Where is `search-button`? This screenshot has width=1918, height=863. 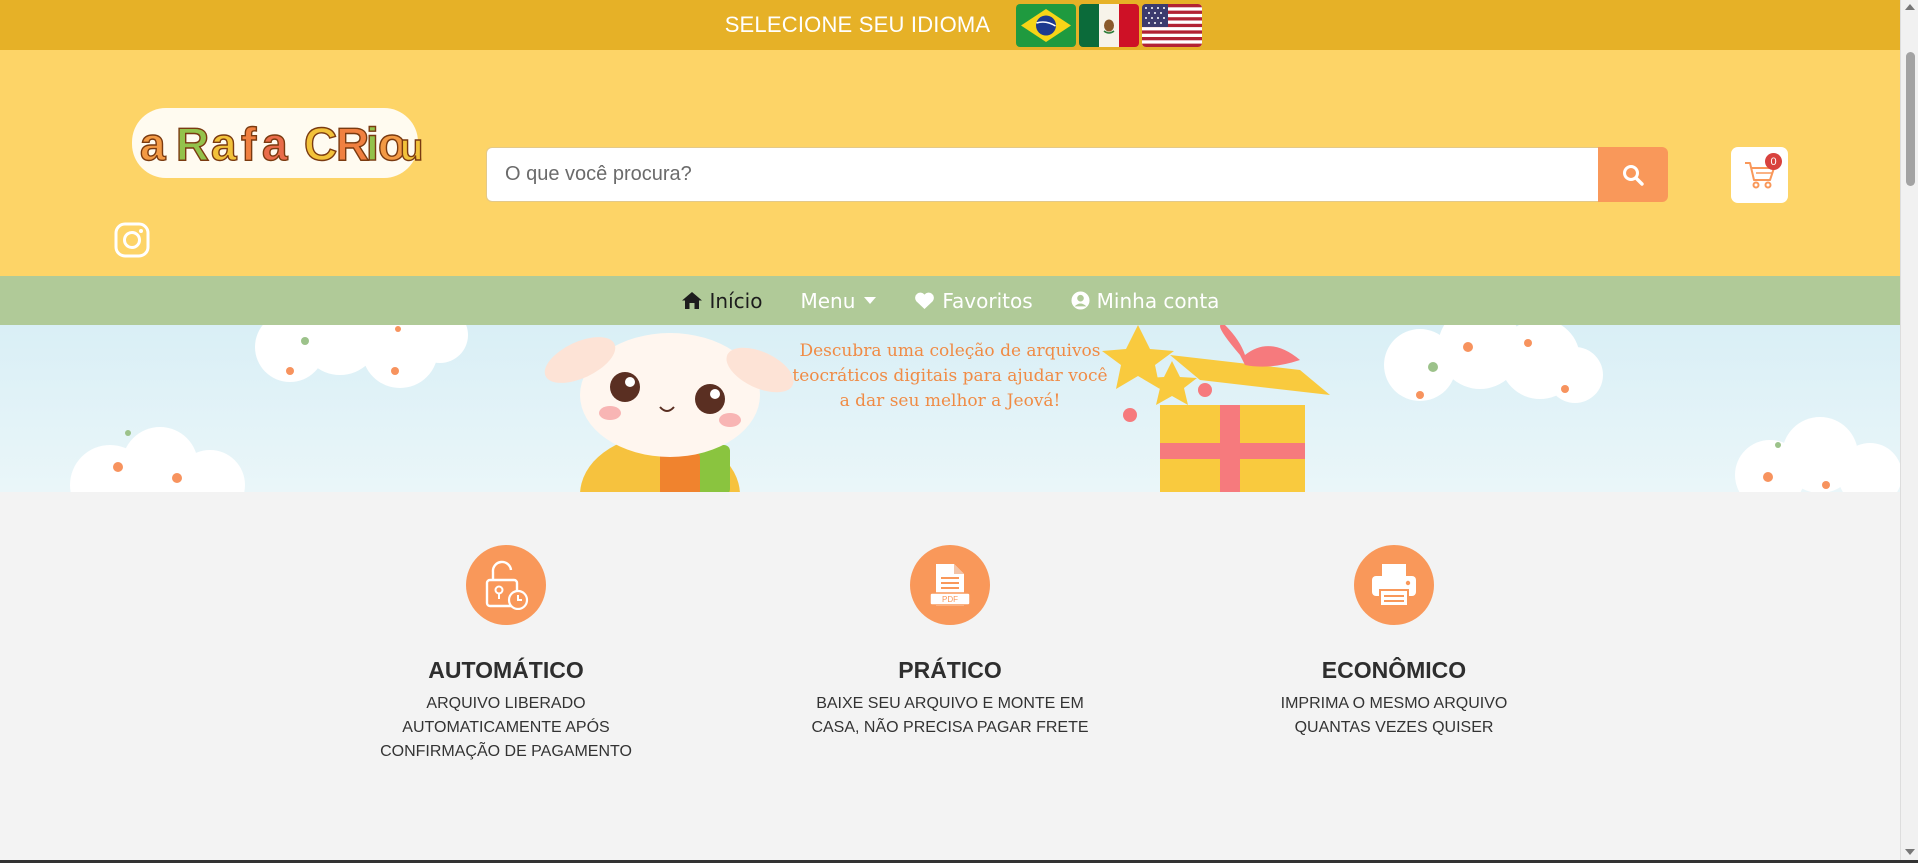
search-button is located at coordinates (1633, 174).